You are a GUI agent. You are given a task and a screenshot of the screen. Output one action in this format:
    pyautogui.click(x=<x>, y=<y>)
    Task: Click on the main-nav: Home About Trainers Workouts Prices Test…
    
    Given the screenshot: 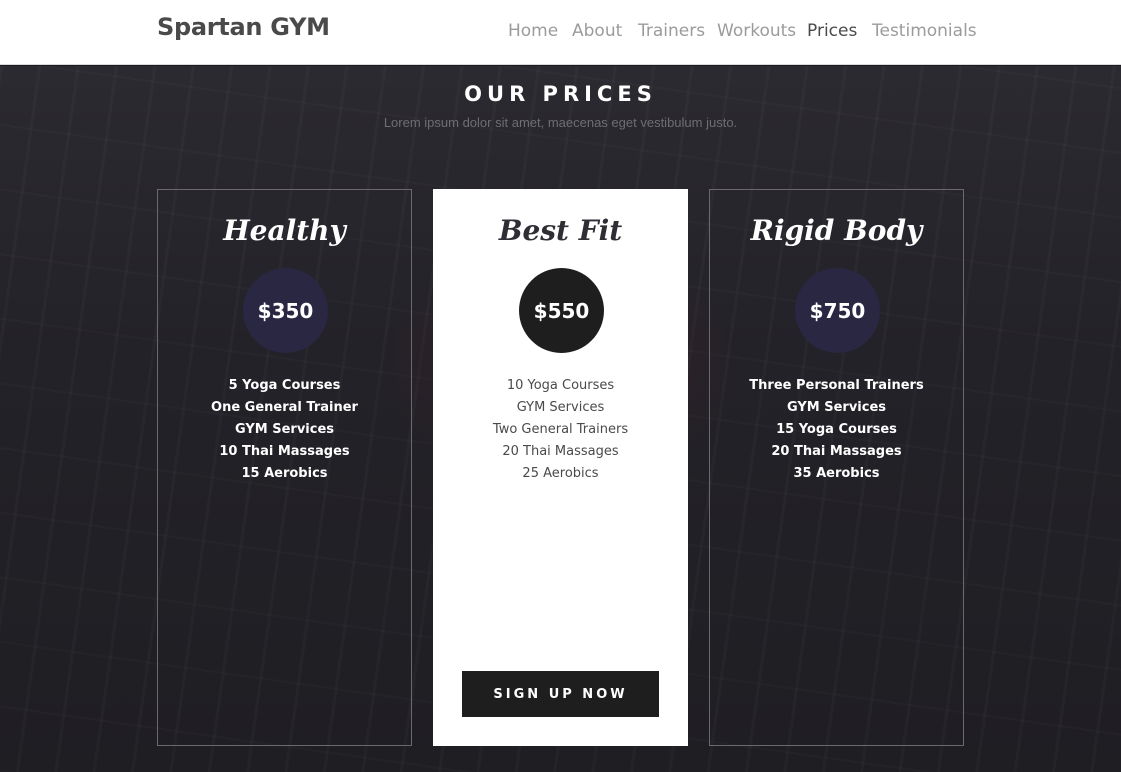 What is the action you would take?
    pyautogui.click(x=560, y=33)
    